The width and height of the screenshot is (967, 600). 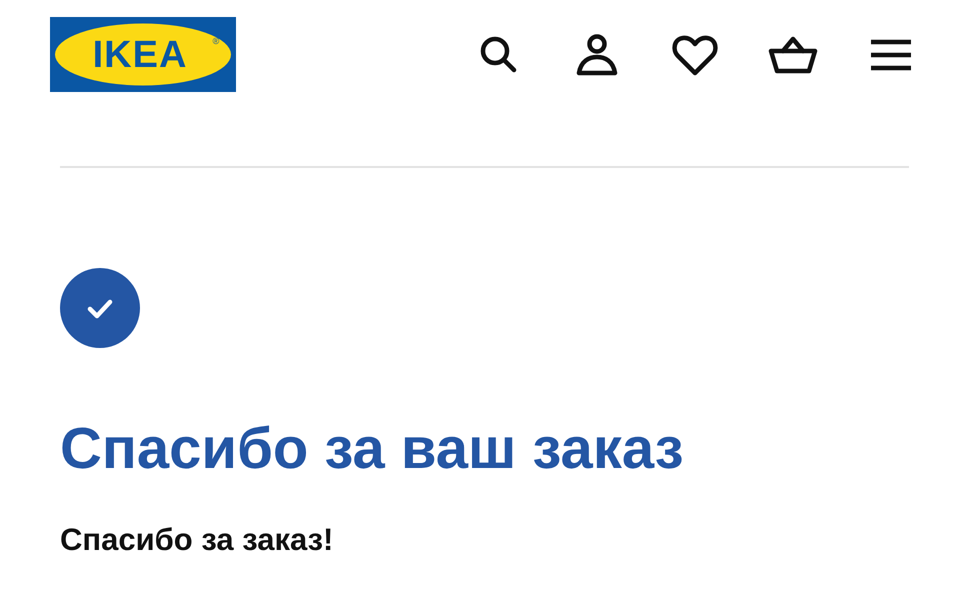 I want to click on check-icon, so click(x=100, y=308).